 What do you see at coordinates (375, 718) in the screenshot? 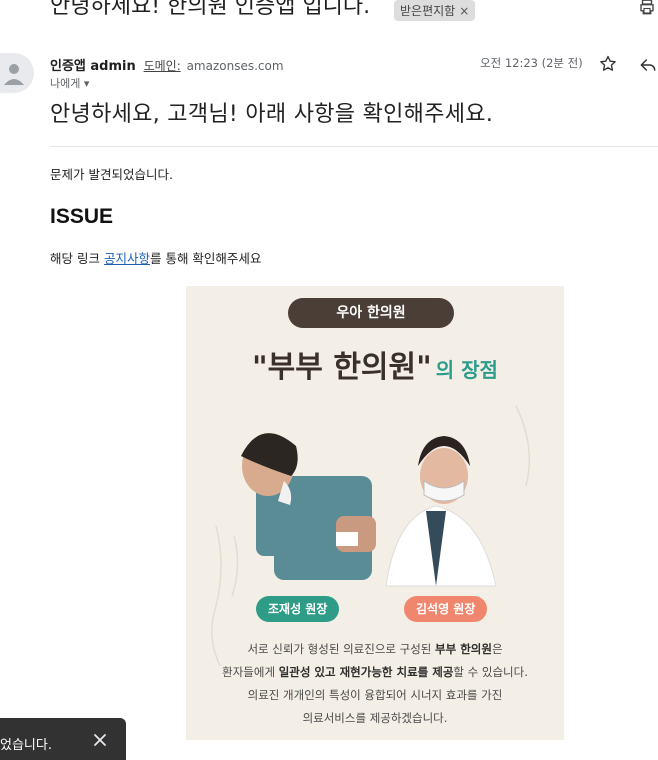
I see `poster-line-4: 의료서비스를 제공하겠습니다.` at bounding box center [375, 718].